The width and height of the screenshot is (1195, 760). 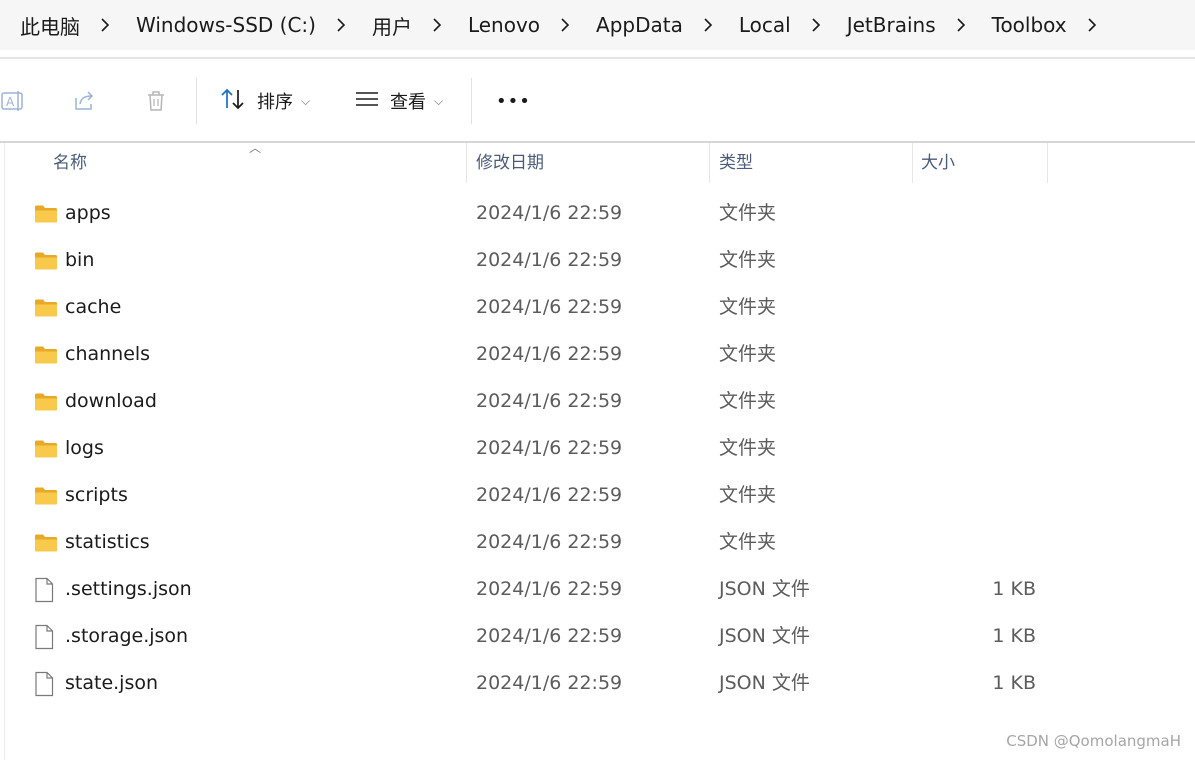 What do you see at coordinates (510, 163) in the screenshot?
I see `column-header-date: 修改日期` at bounding box center [510, 163].